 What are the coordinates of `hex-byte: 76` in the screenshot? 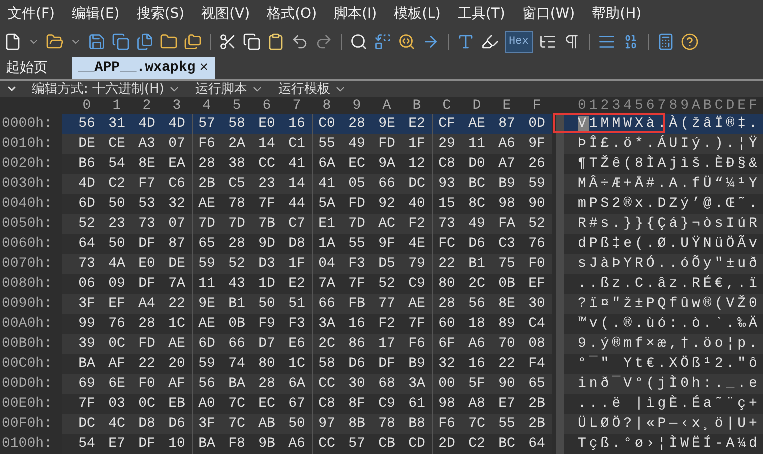 It's located at (537, 244).